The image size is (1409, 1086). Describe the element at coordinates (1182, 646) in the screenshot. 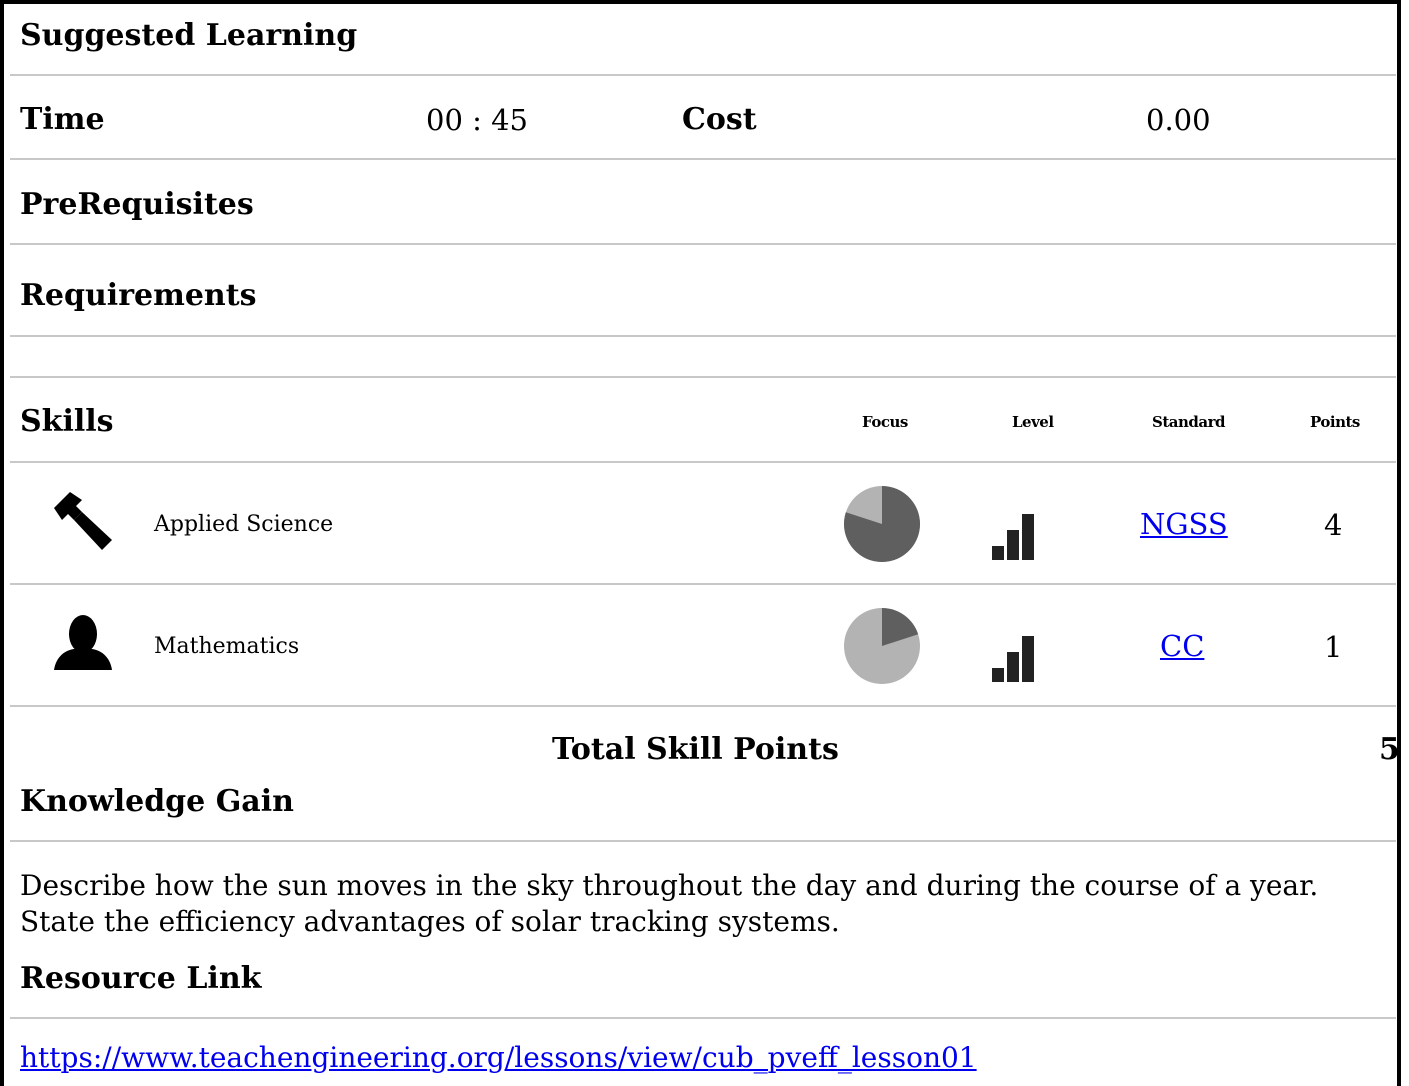

I see `standard-link: CC` at that location.